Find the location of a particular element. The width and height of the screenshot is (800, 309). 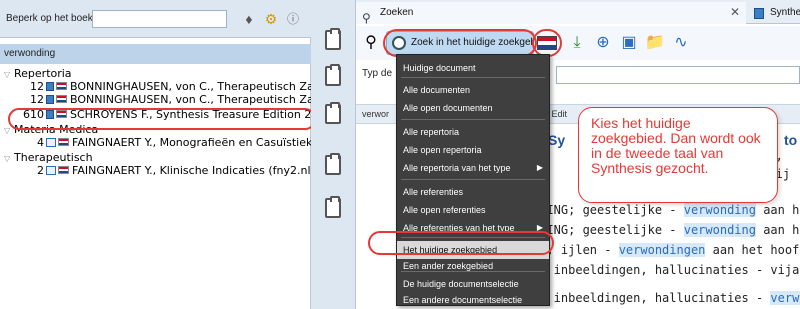

tree-group-label: Therapeutisch is located at coordinates (53, 158).